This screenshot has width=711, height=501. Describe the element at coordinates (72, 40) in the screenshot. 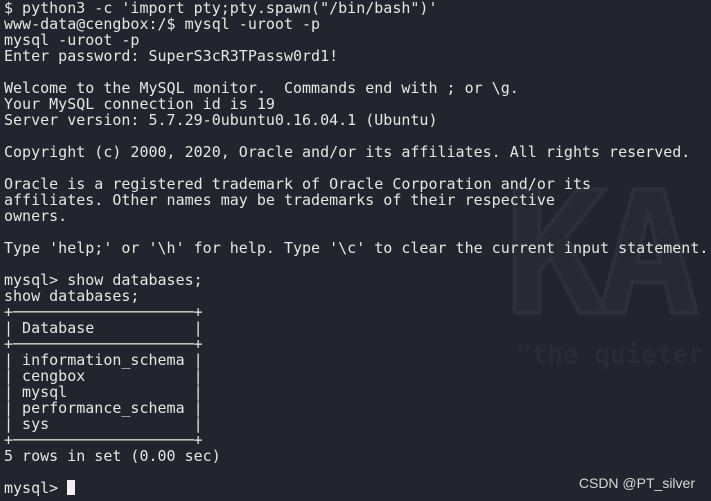

I see `terminal-line: mysql -uroot -p` at that location.